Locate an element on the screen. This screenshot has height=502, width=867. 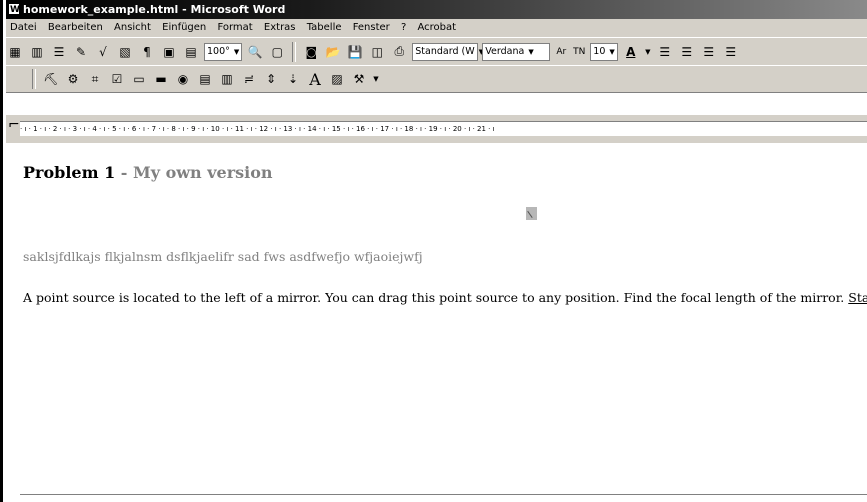
combo-box-icon: ▥ is located at coordinates (227, 79).